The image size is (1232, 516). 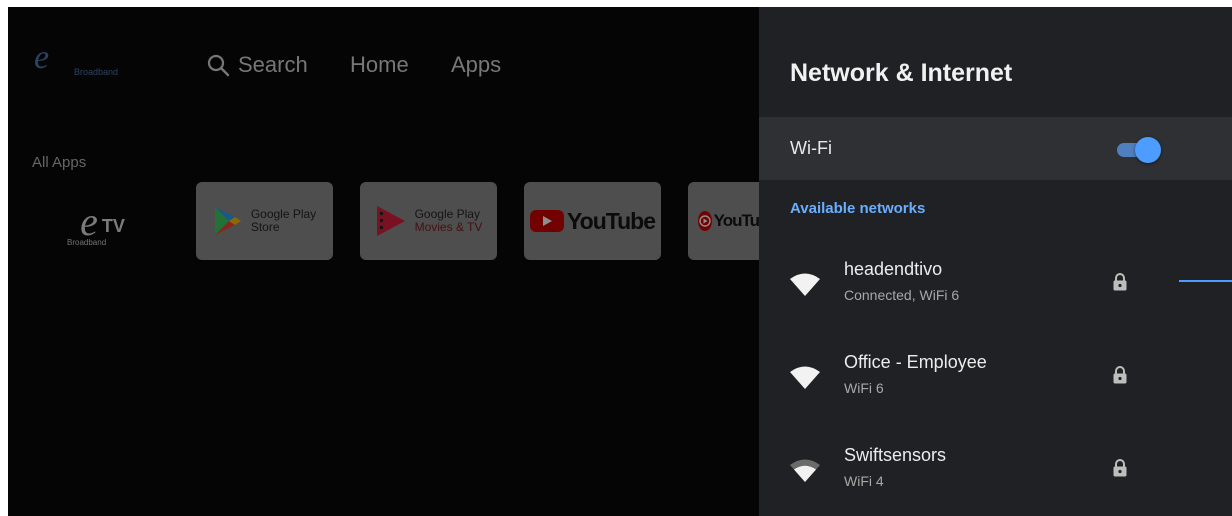 What do you see at coordinates (995, 289) in the screenshot?
I see `network-item-headendtivo: headendtivo Connected, WiFi 6` at bounding box center [995, 289].